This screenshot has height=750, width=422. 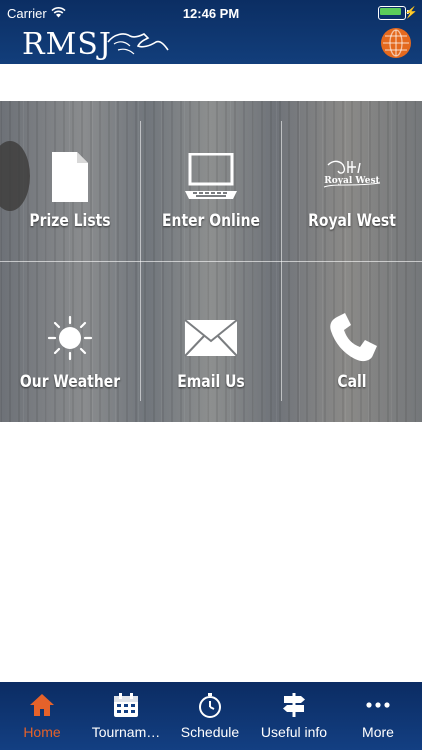 I want to click on tile-label: Our Weather, so click(x=70, y=382).